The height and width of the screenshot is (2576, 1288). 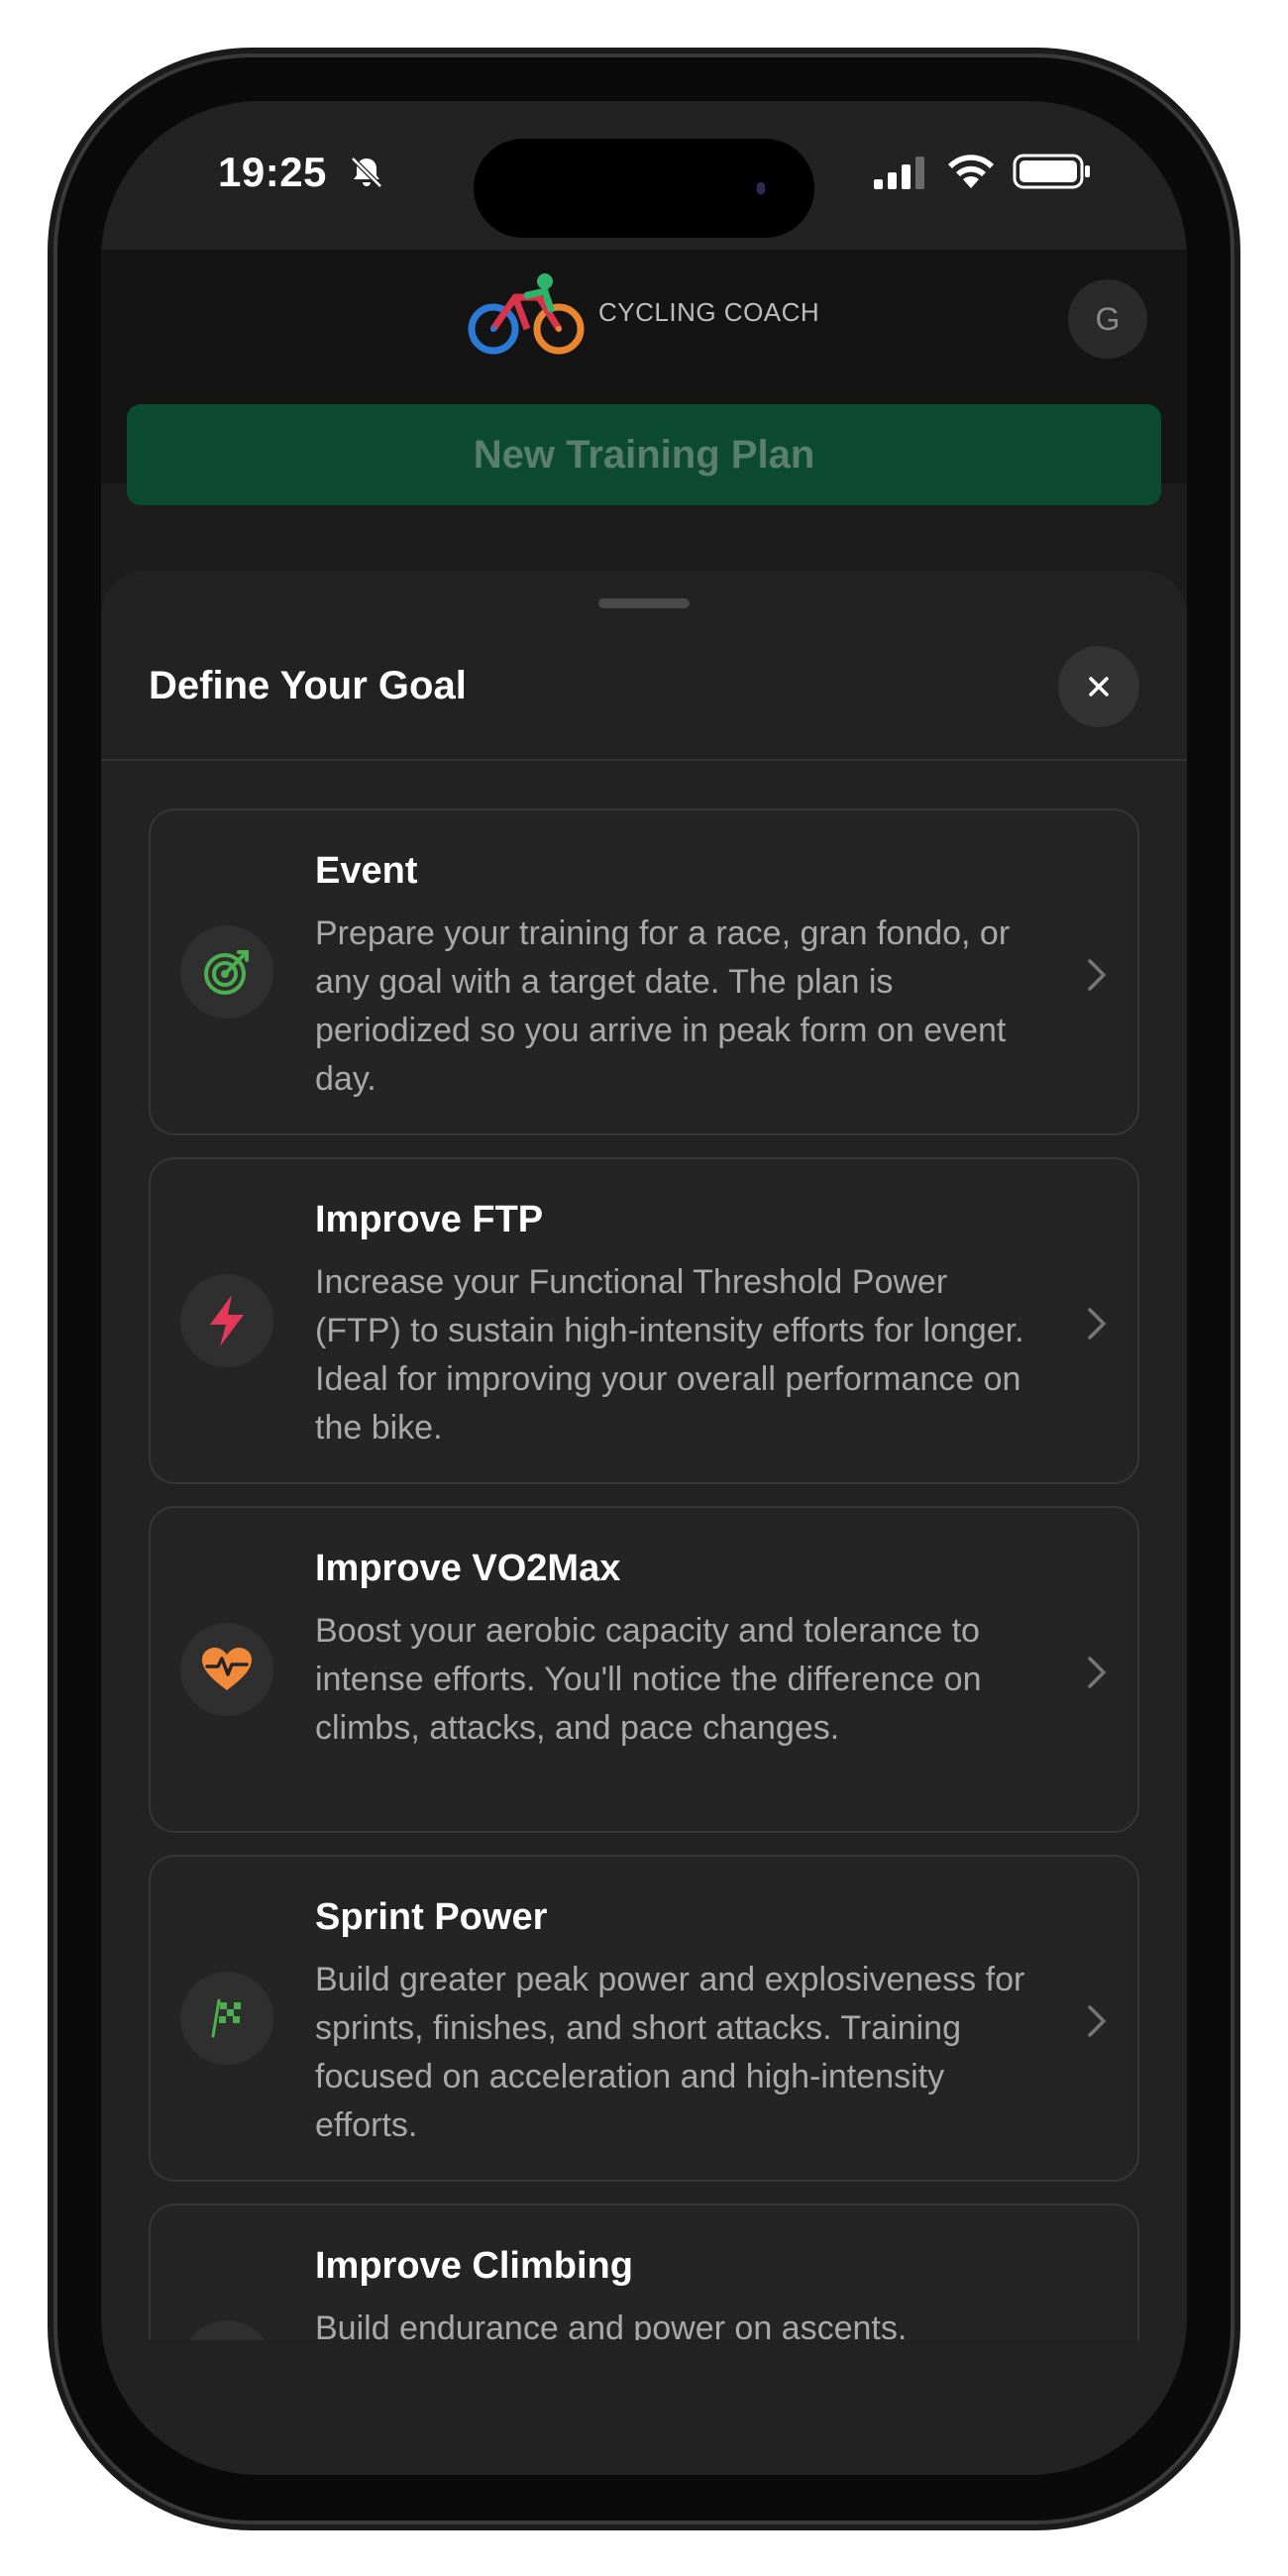 What do you see at coordinates (611, 2325) in the screenshot?
I see `goal-description: Build endurance and power on ascents.` at bounding box center [611, 2325].